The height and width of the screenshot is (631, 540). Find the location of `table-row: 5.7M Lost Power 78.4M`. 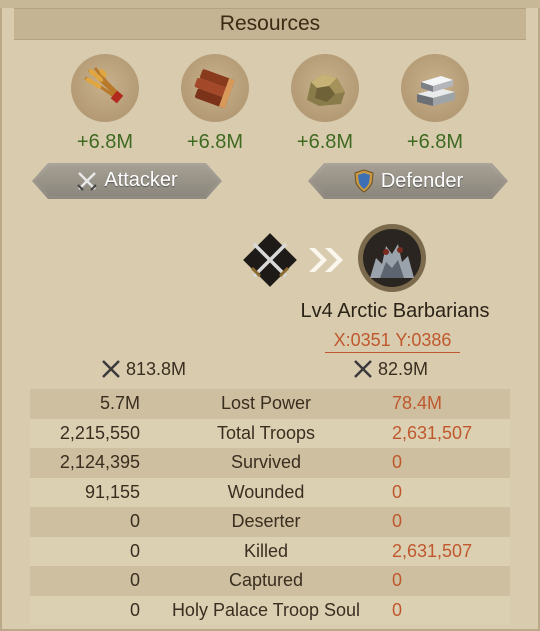

table-row: 5.7M Lost Power 78.4M is located at coordinates (270, 404).